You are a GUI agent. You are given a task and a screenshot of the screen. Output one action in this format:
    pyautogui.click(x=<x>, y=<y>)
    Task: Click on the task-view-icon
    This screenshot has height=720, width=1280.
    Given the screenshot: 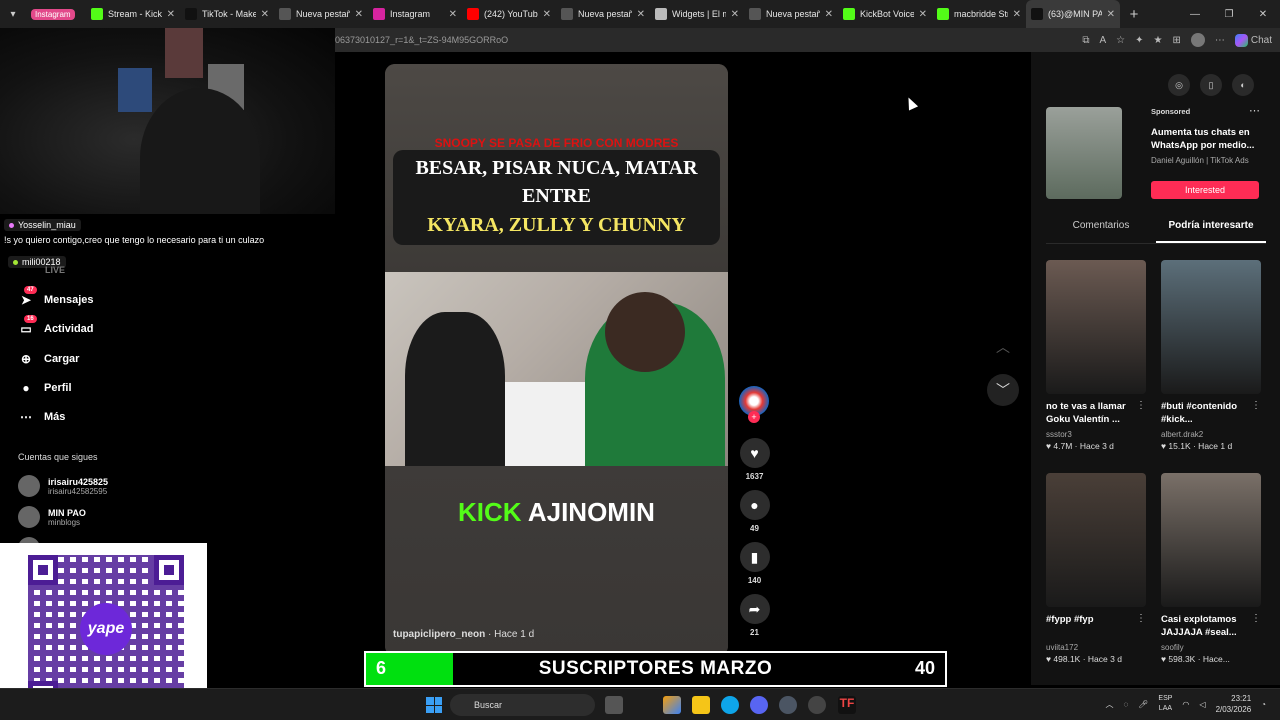 What is the action you would take?
    pyautogui.click(x=614, y=705)
    